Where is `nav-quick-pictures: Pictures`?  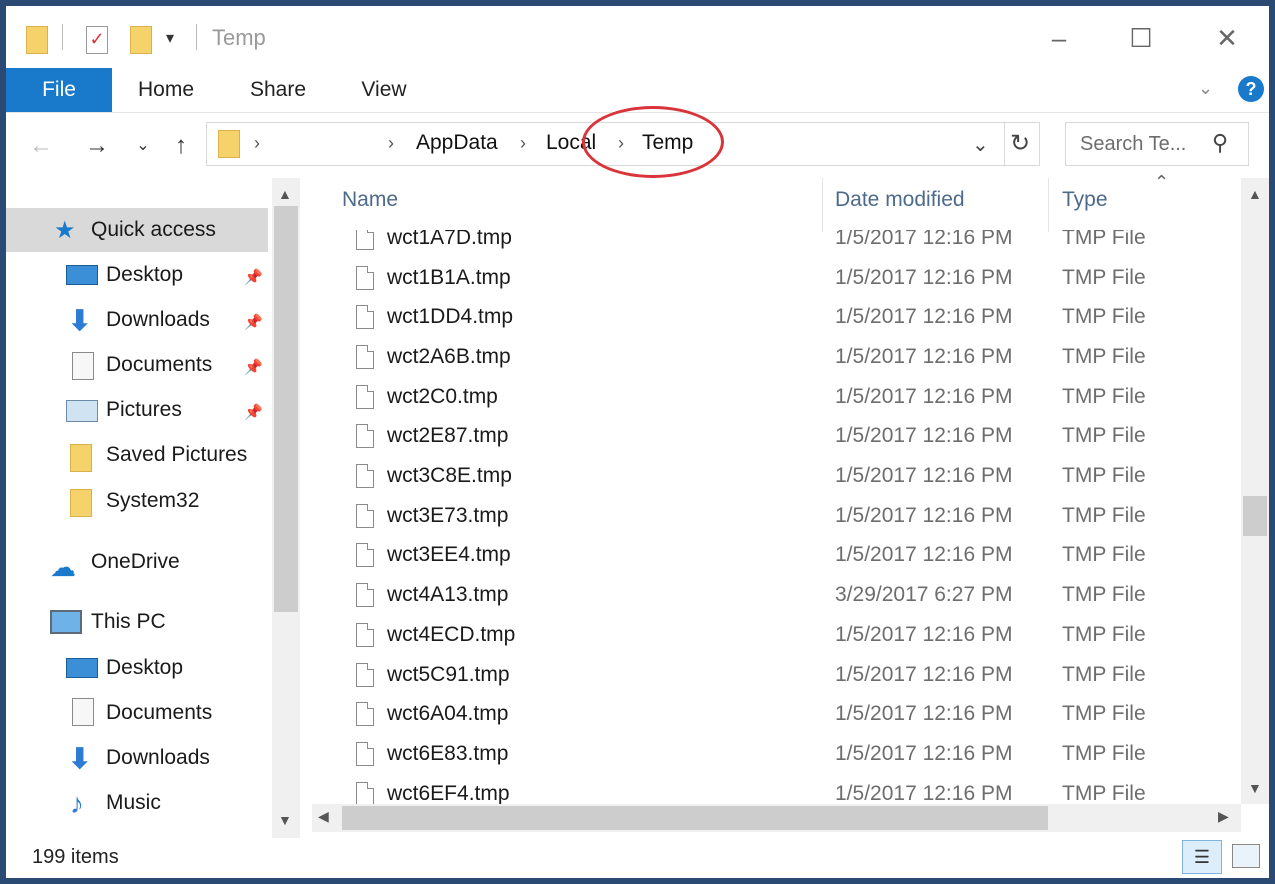 nav-quick-pictures: Pictures is located at coordinates (144, 410).